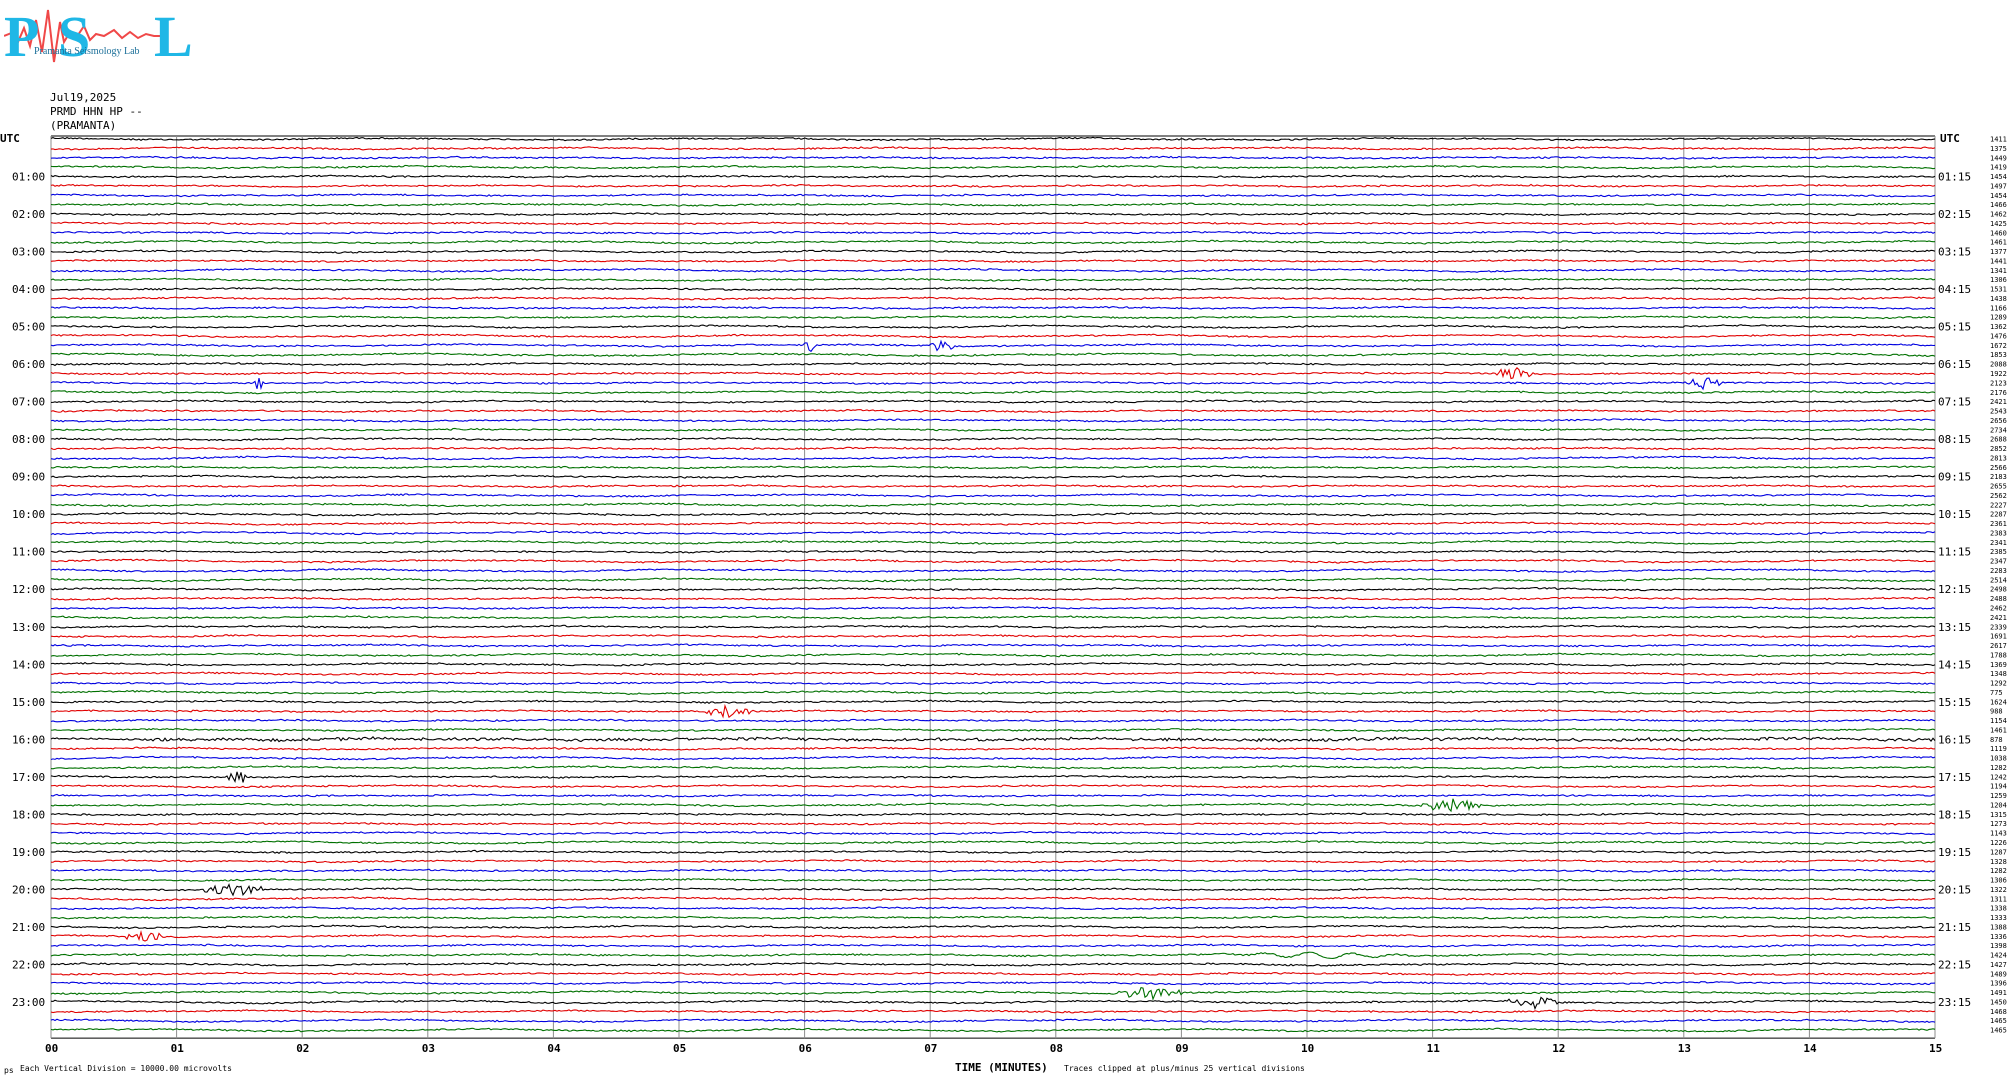  I want to click on trace-value: 1315, so click(1998, 815).